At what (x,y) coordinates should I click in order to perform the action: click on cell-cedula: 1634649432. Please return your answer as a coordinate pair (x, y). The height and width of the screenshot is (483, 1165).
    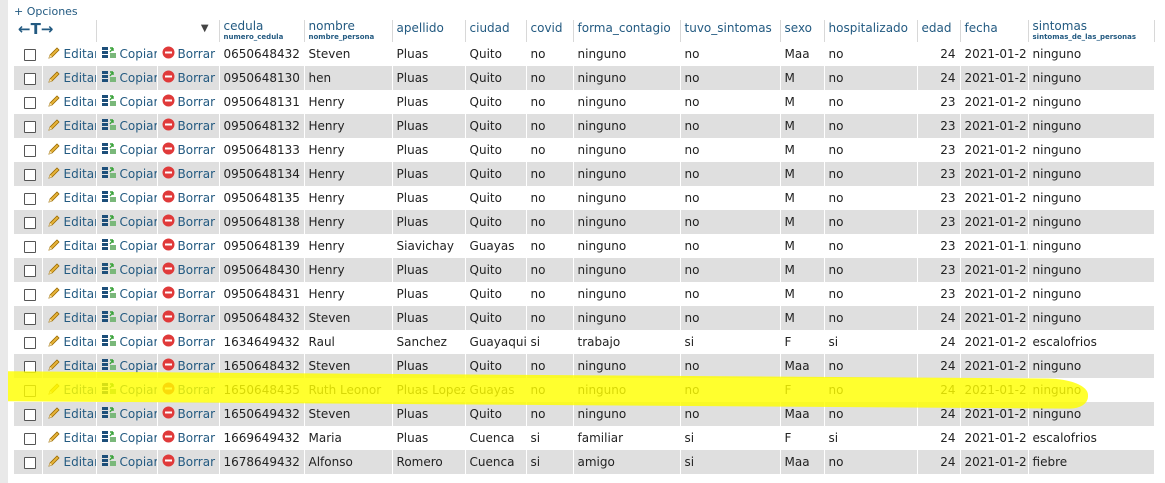
    Looking at the image, I should click on (262, 342).